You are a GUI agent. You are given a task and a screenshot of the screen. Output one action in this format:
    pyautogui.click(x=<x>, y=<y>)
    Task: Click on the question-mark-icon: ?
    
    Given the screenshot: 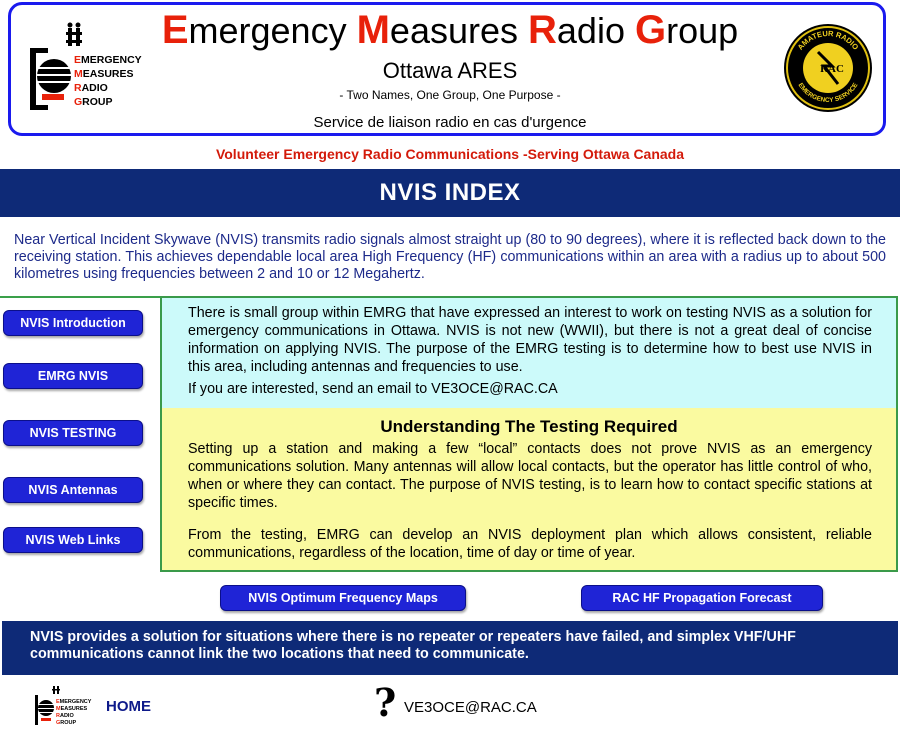 What is the action you would take?
    pyautogui.click(x=385, y=702)
    